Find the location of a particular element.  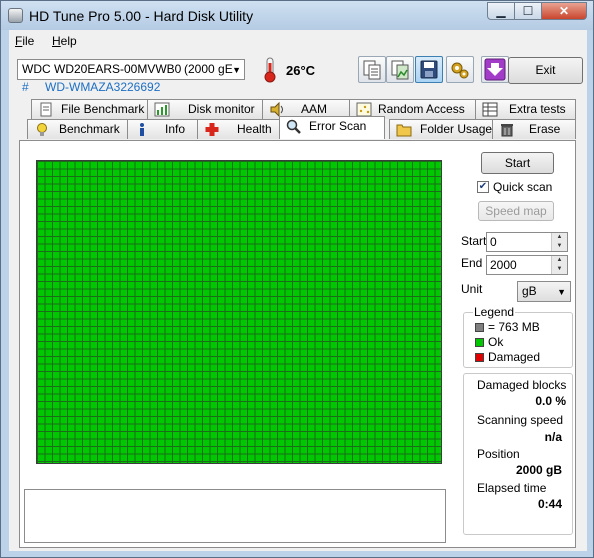

tab-label: Info is located at coordinates (175, 129).